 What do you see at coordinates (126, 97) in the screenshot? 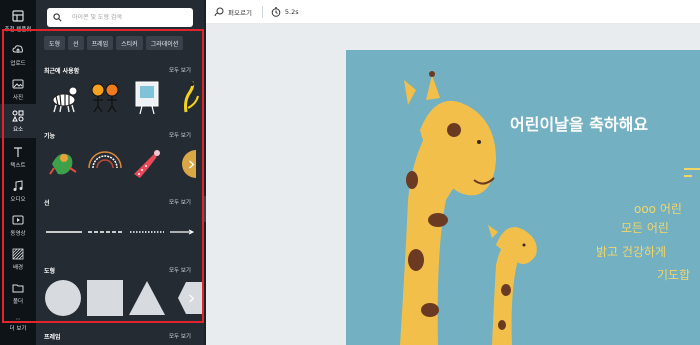
I see `recent-row` at bounding box center [126, 97].